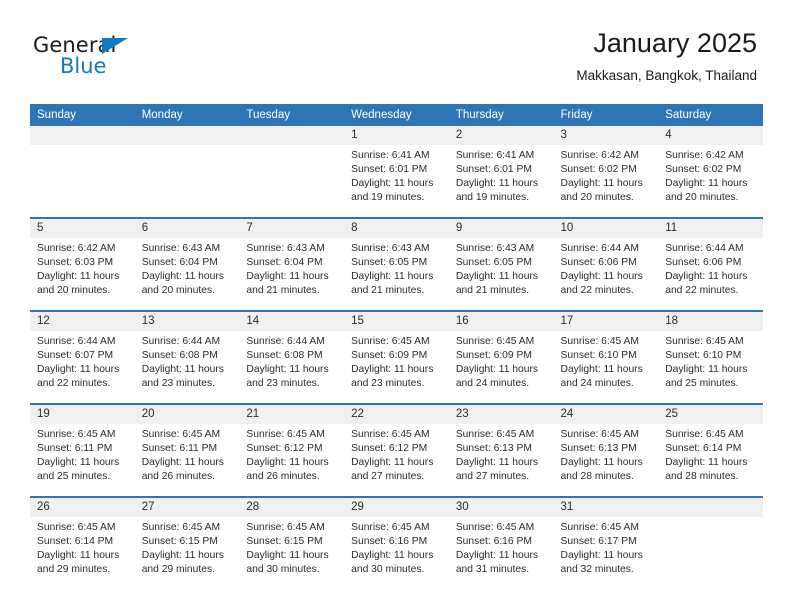 The width and height of the screenshot is (792, 612). Describe the element at coordinates (704, 155) in the screenshot. I see `sunrise-text: Sunrise: 6:42 AM` at that location.